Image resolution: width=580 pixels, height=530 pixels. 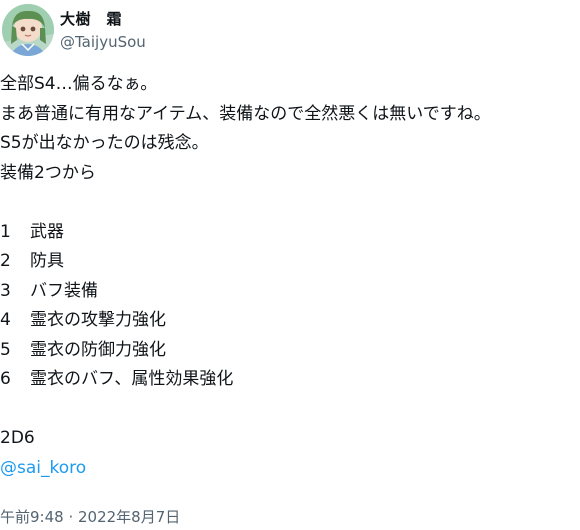 I want to click on mention-link: @sai_koro, so click(x=43, y=468).